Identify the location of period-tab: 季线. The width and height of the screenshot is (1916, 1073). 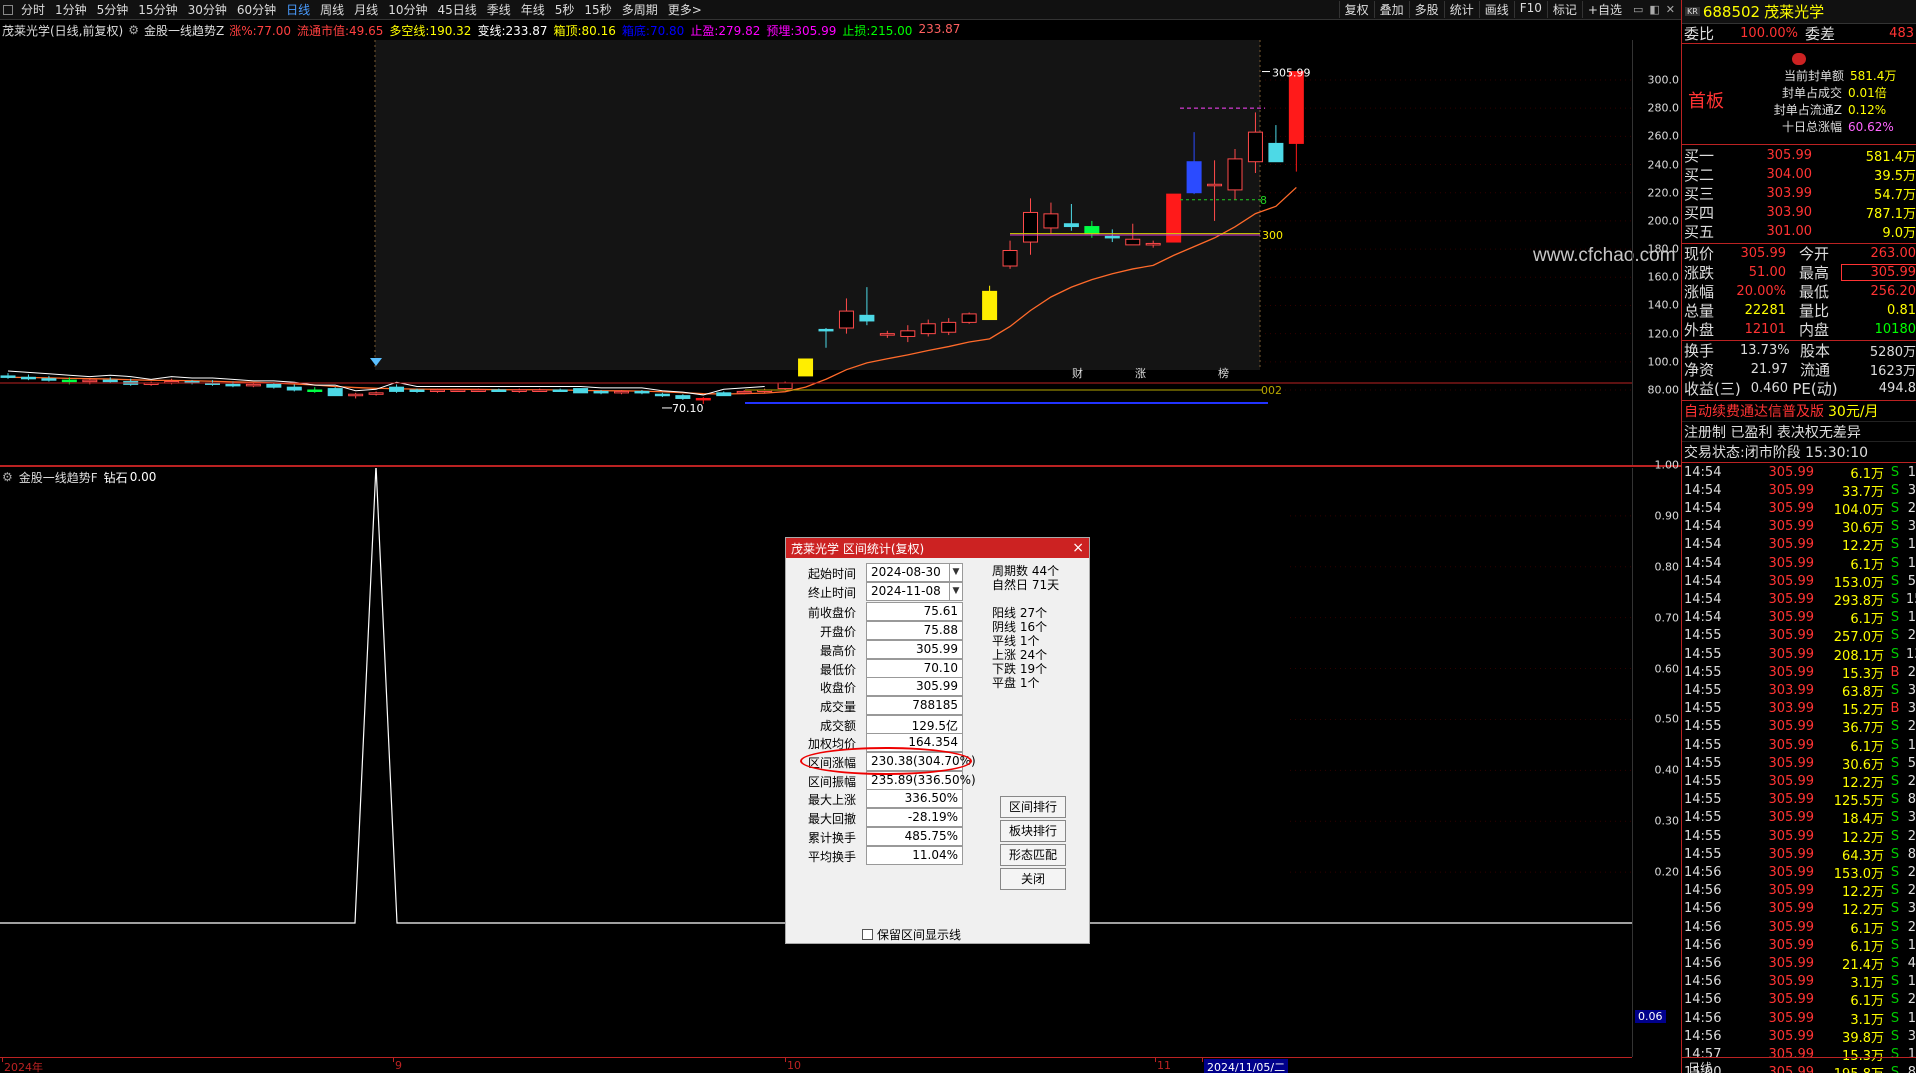
(499, 9).